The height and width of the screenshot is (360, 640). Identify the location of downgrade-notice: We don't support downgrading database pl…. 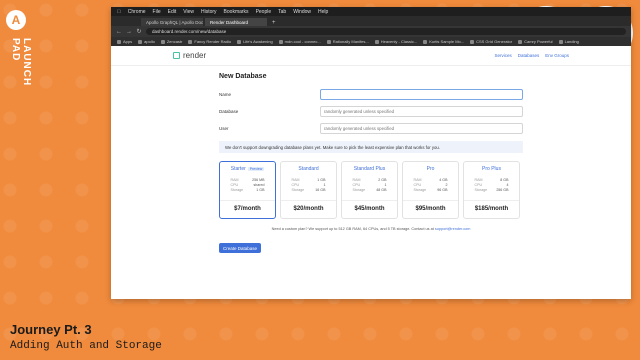
(371, 147).